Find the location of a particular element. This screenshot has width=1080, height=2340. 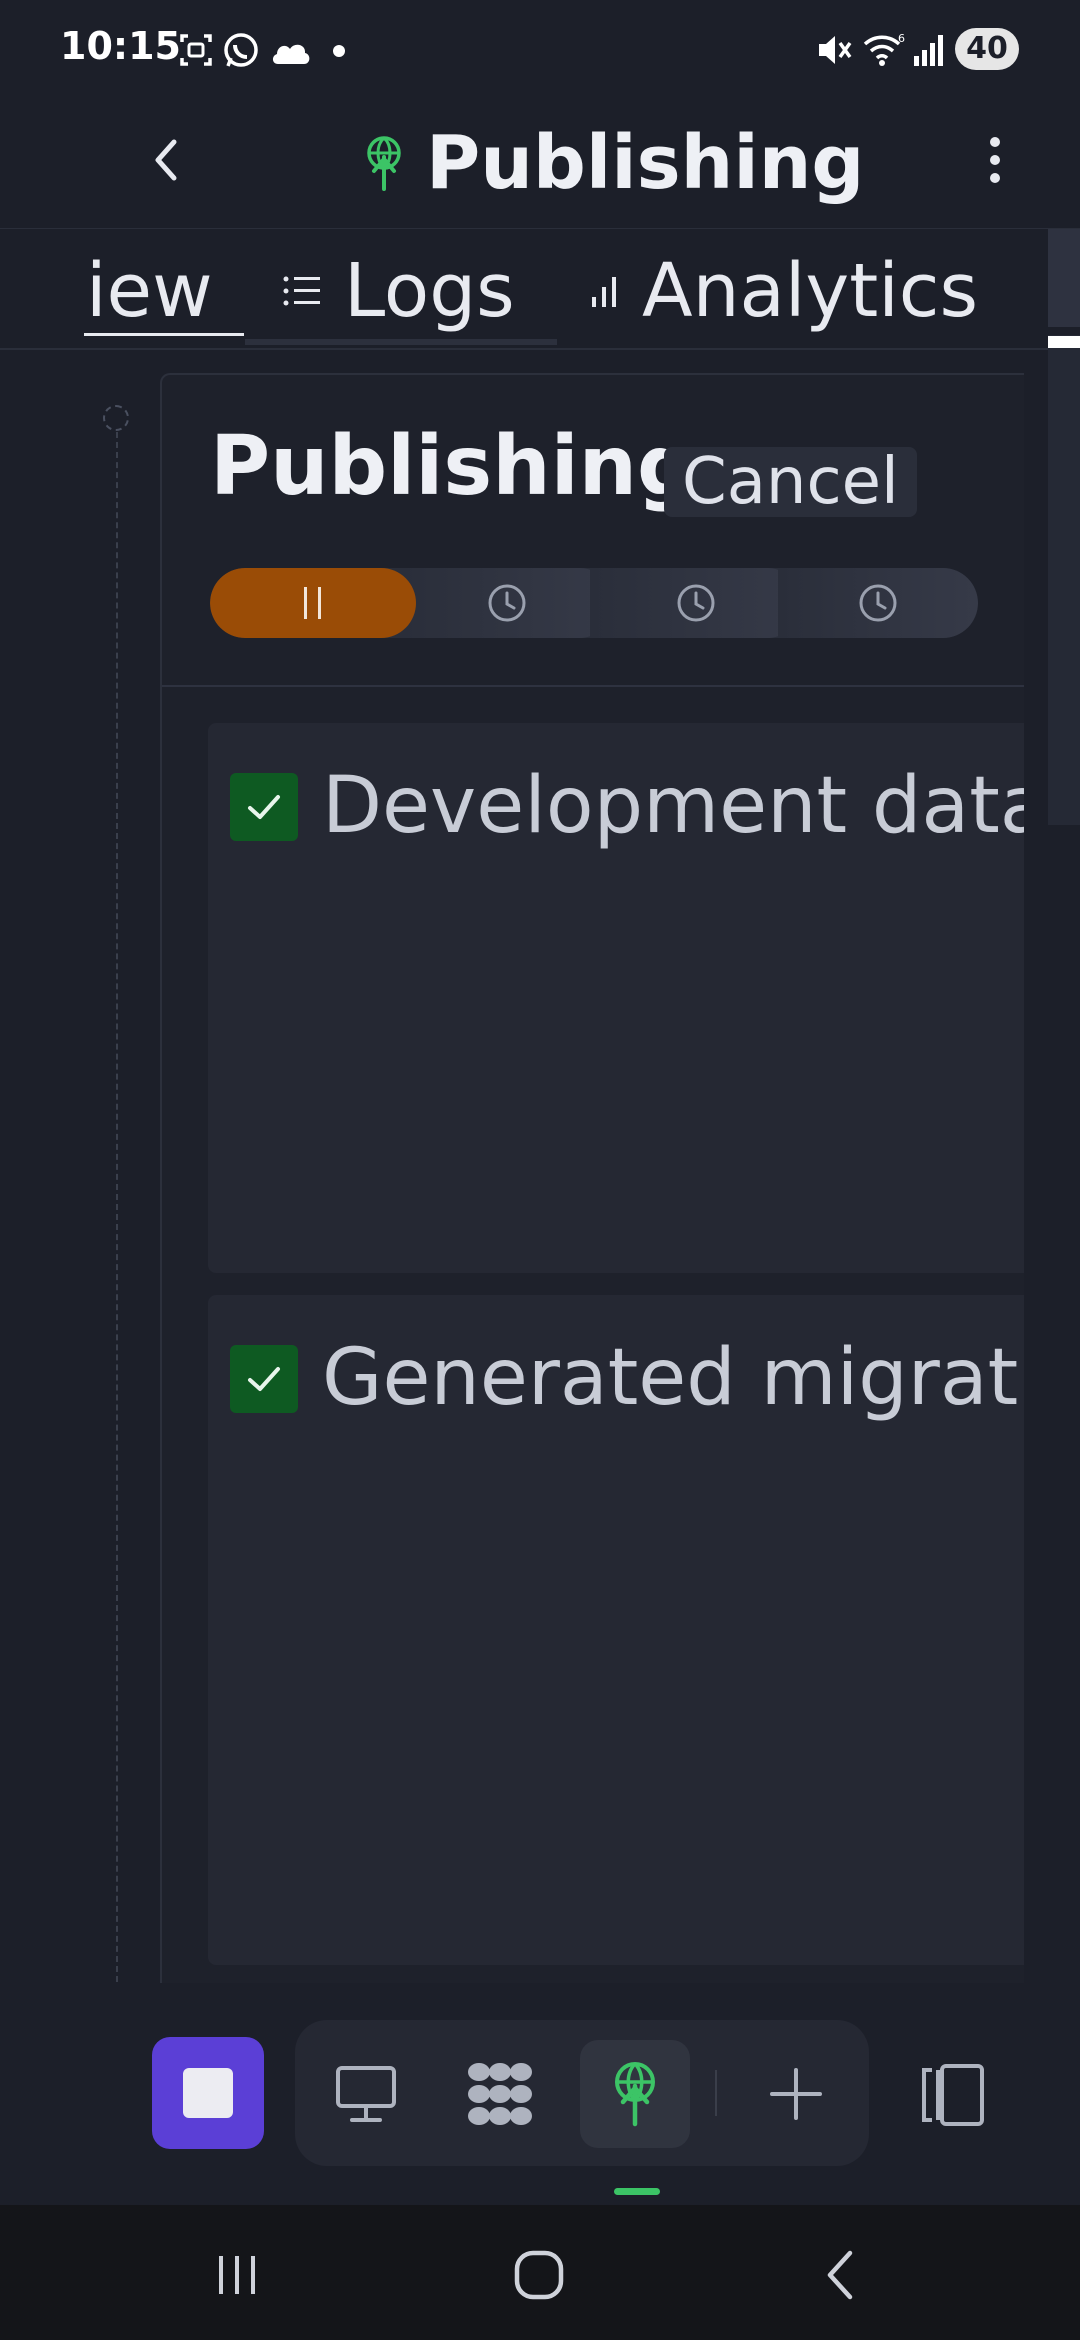

tab-overview: iew is located at coordinates (149, 291).